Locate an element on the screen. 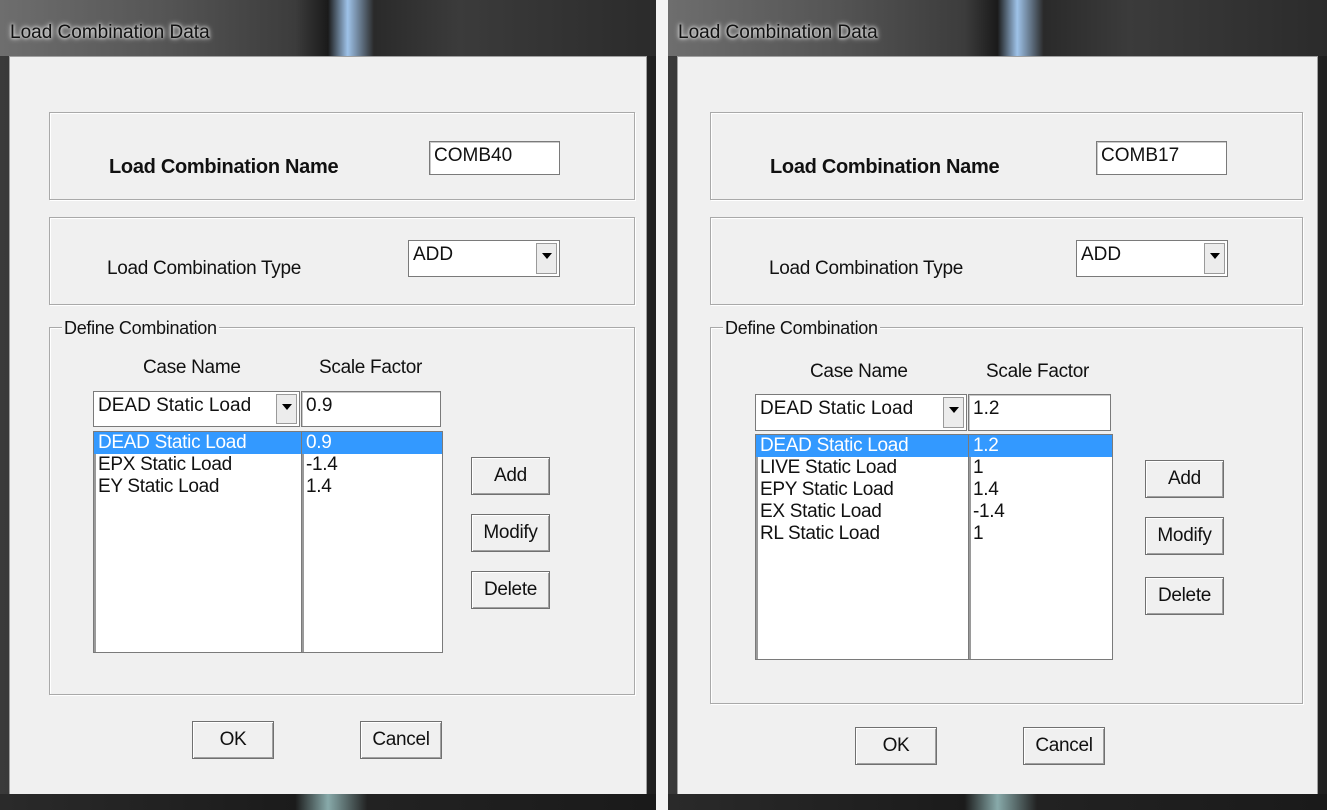 The width and height of the screenshot is (1327, 810). list-item: EPX Static Load is located at coordinates (197, 465).